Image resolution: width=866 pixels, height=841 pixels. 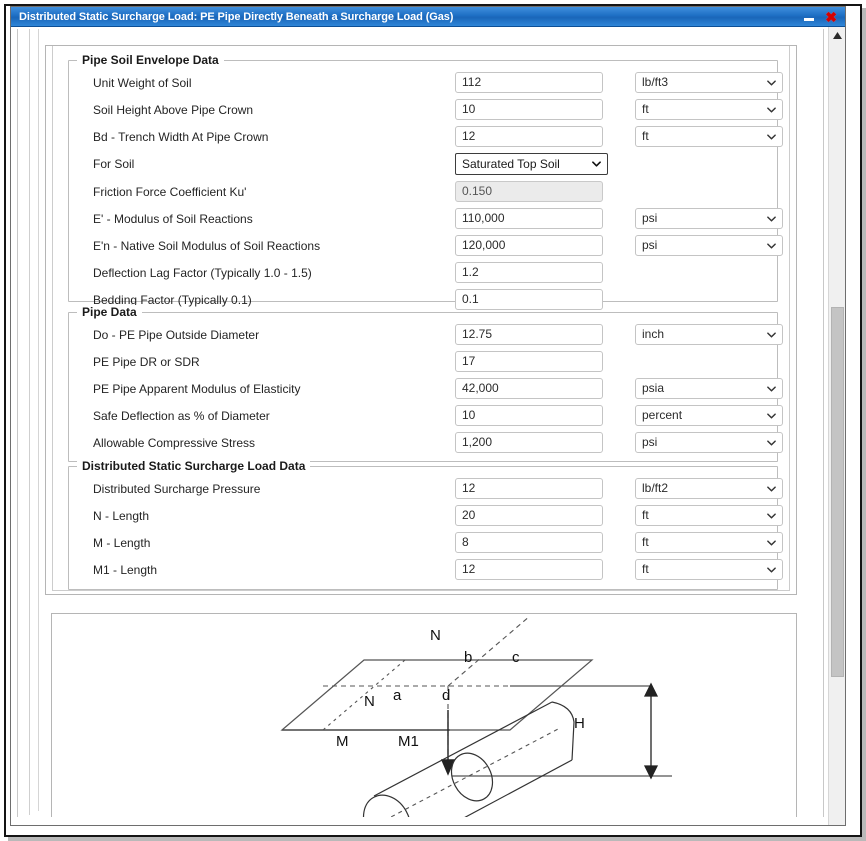 What do you see at coordinates (529, 299) in the screenshot?
I see `input-bedding-factor: 0.1` at bounding box center [529, 299].